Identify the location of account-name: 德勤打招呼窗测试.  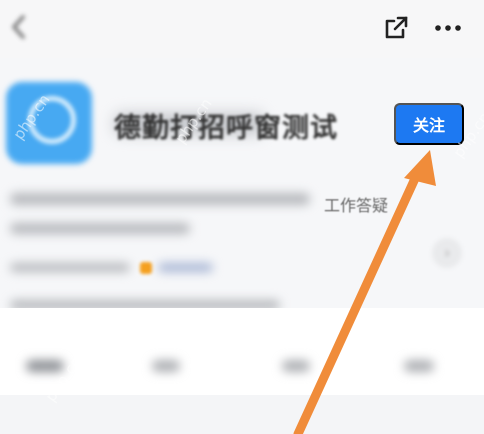
(226, 128).